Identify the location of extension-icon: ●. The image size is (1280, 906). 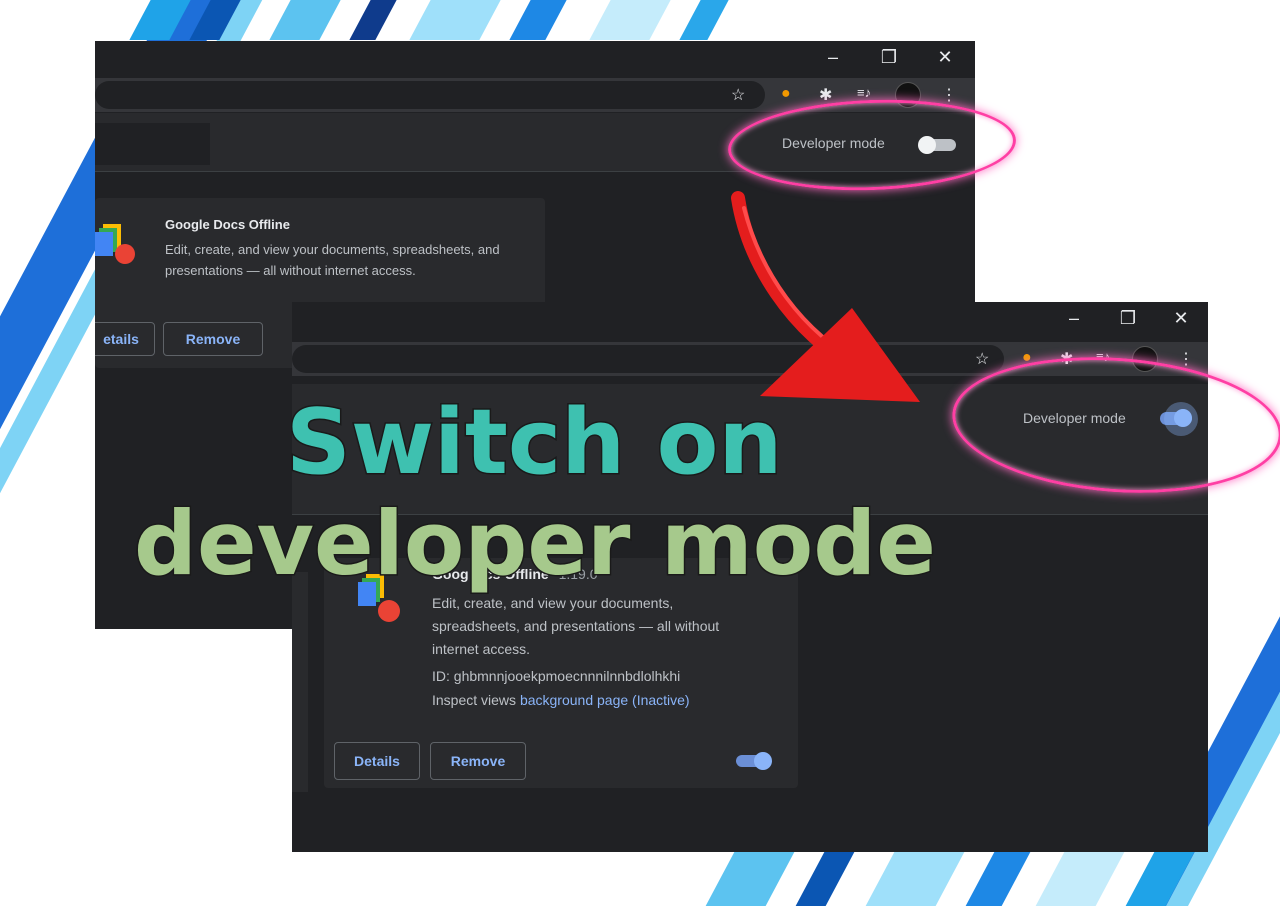
(786, 94).